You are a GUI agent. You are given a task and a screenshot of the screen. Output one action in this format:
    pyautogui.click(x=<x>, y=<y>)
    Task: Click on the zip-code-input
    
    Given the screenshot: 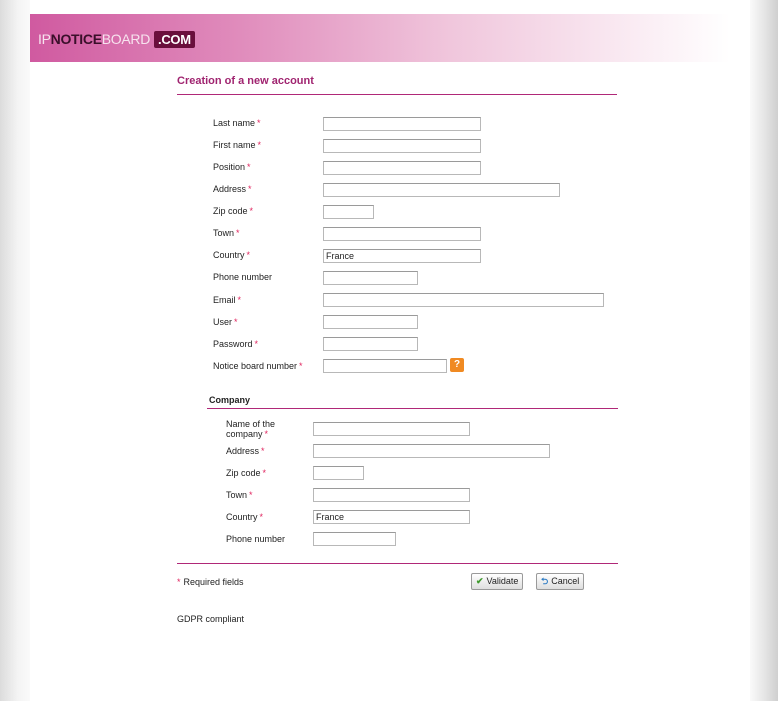 What is the action you would take?
    pyautogui.click(x=348, y=212)
    